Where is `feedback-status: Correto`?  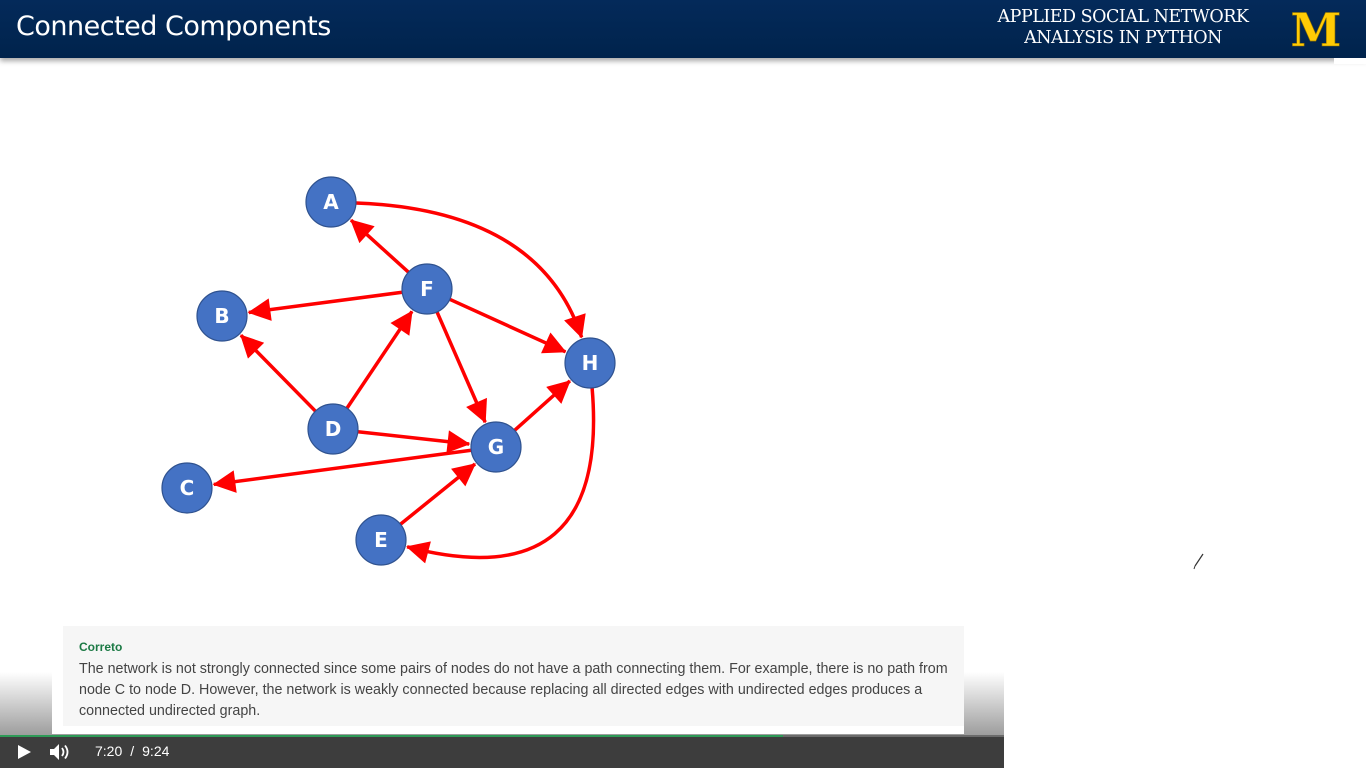 feedback-status: Correto is located at coordinates (101, 647).